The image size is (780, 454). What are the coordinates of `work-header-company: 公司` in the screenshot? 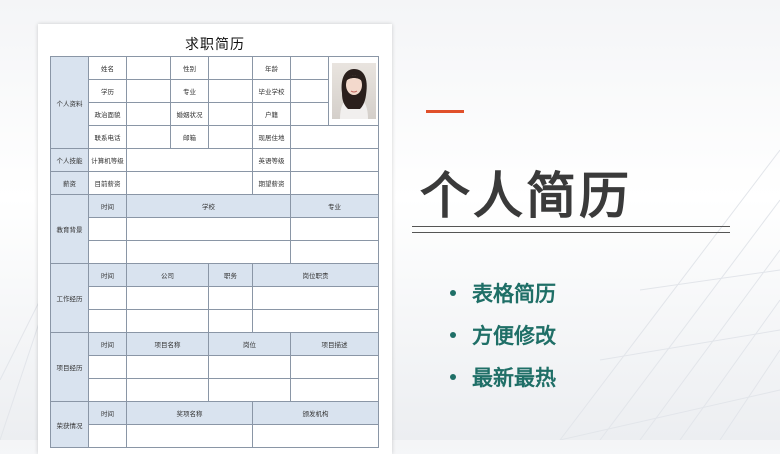 It's located at (167, 275).